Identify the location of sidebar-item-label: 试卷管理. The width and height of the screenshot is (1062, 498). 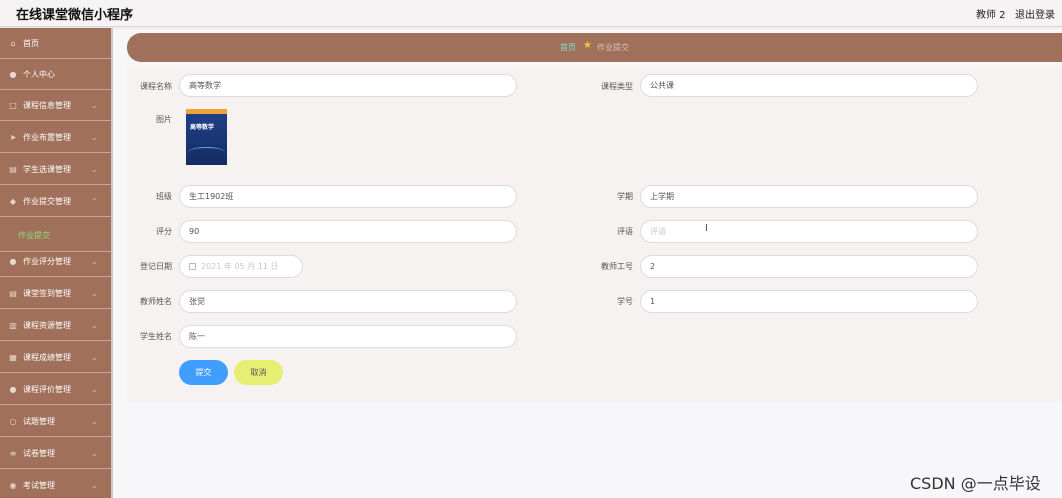
(39, 453).